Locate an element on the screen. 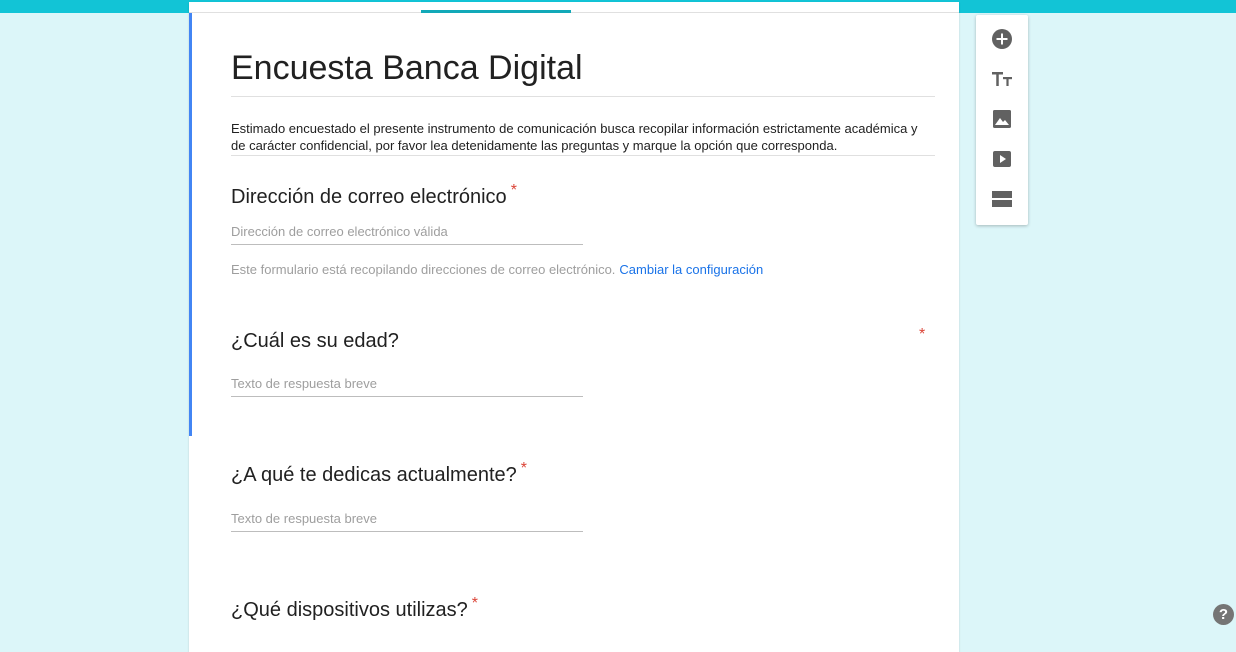 The image size is (1236, 652). change-settings-link: Cambiar la configuración is located at coordinates (691, 269).